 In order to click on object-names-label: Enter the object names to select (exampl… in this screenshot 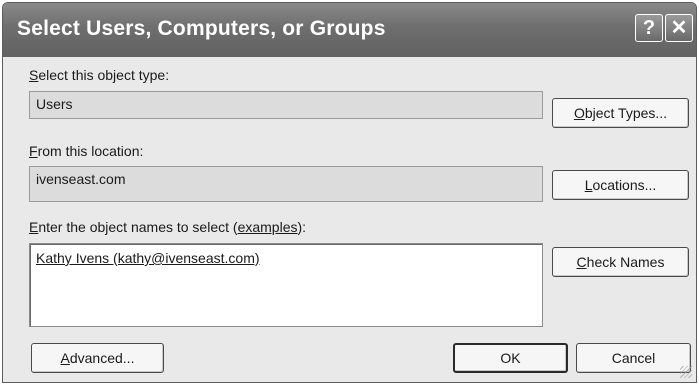, I will do `click(168, 227)`.